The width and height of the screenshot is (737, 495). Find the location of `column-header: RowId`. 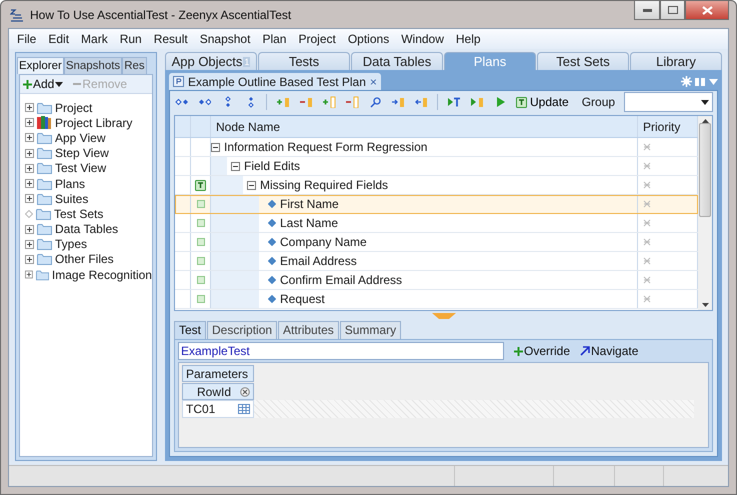

column-header: RowId is located at coordinates (218, 391).